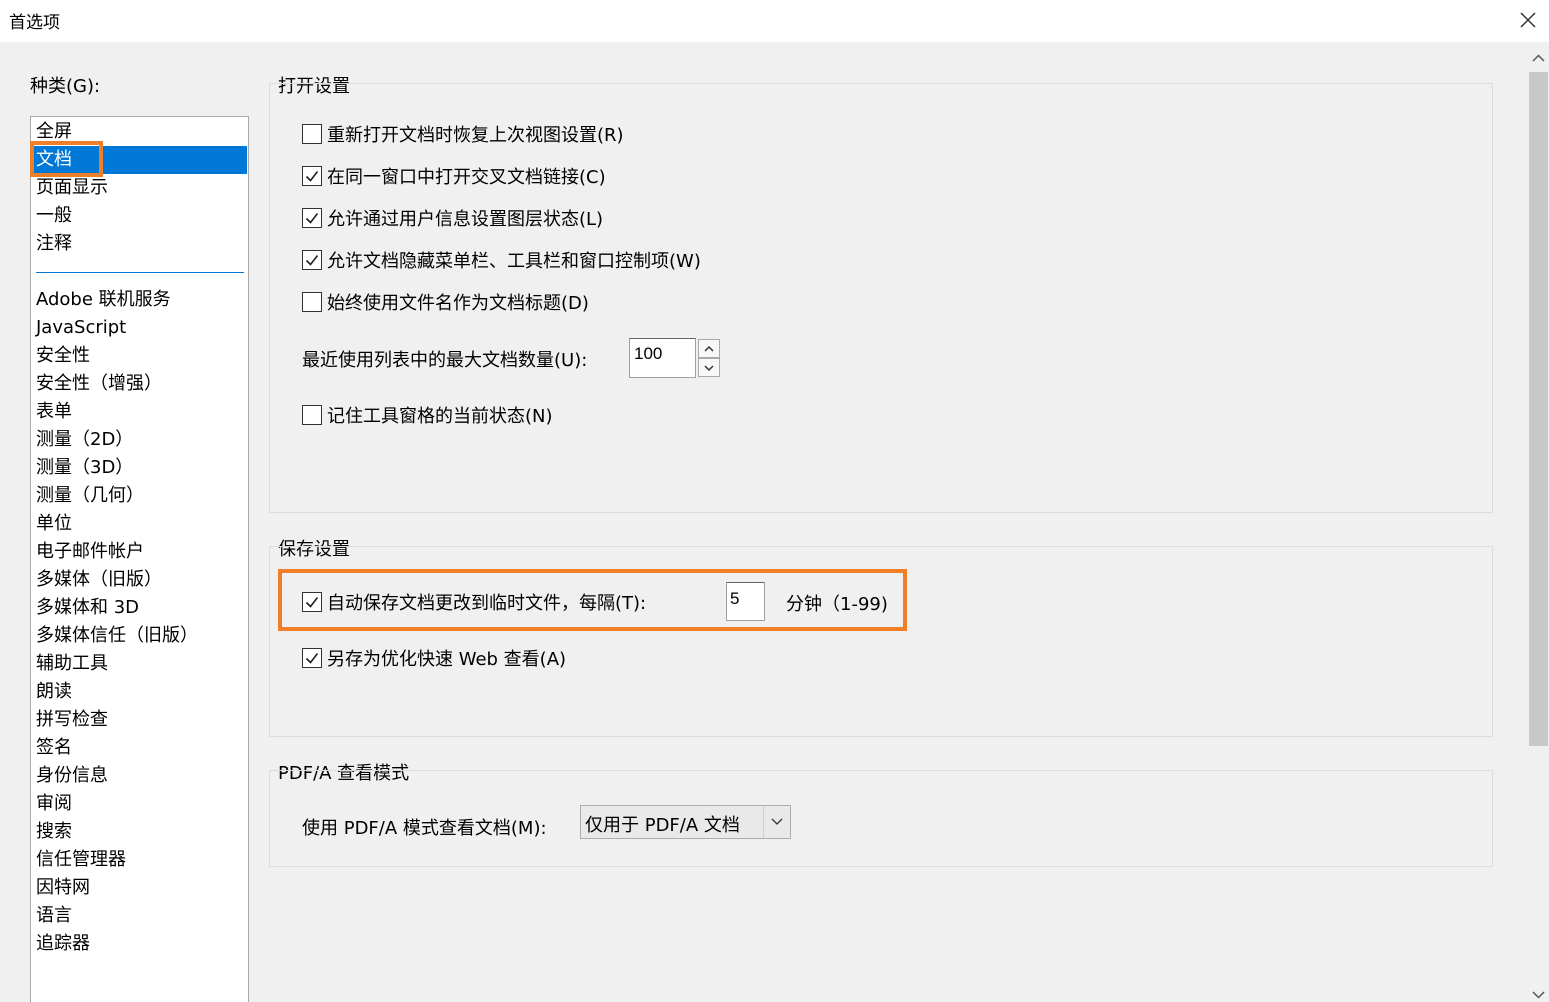 Image resolution: width=1549 pixels, height=1002 pixels. Describe the element at coordinates (139, 748) in the screenshot. I see `category-item: 签名` at that location.